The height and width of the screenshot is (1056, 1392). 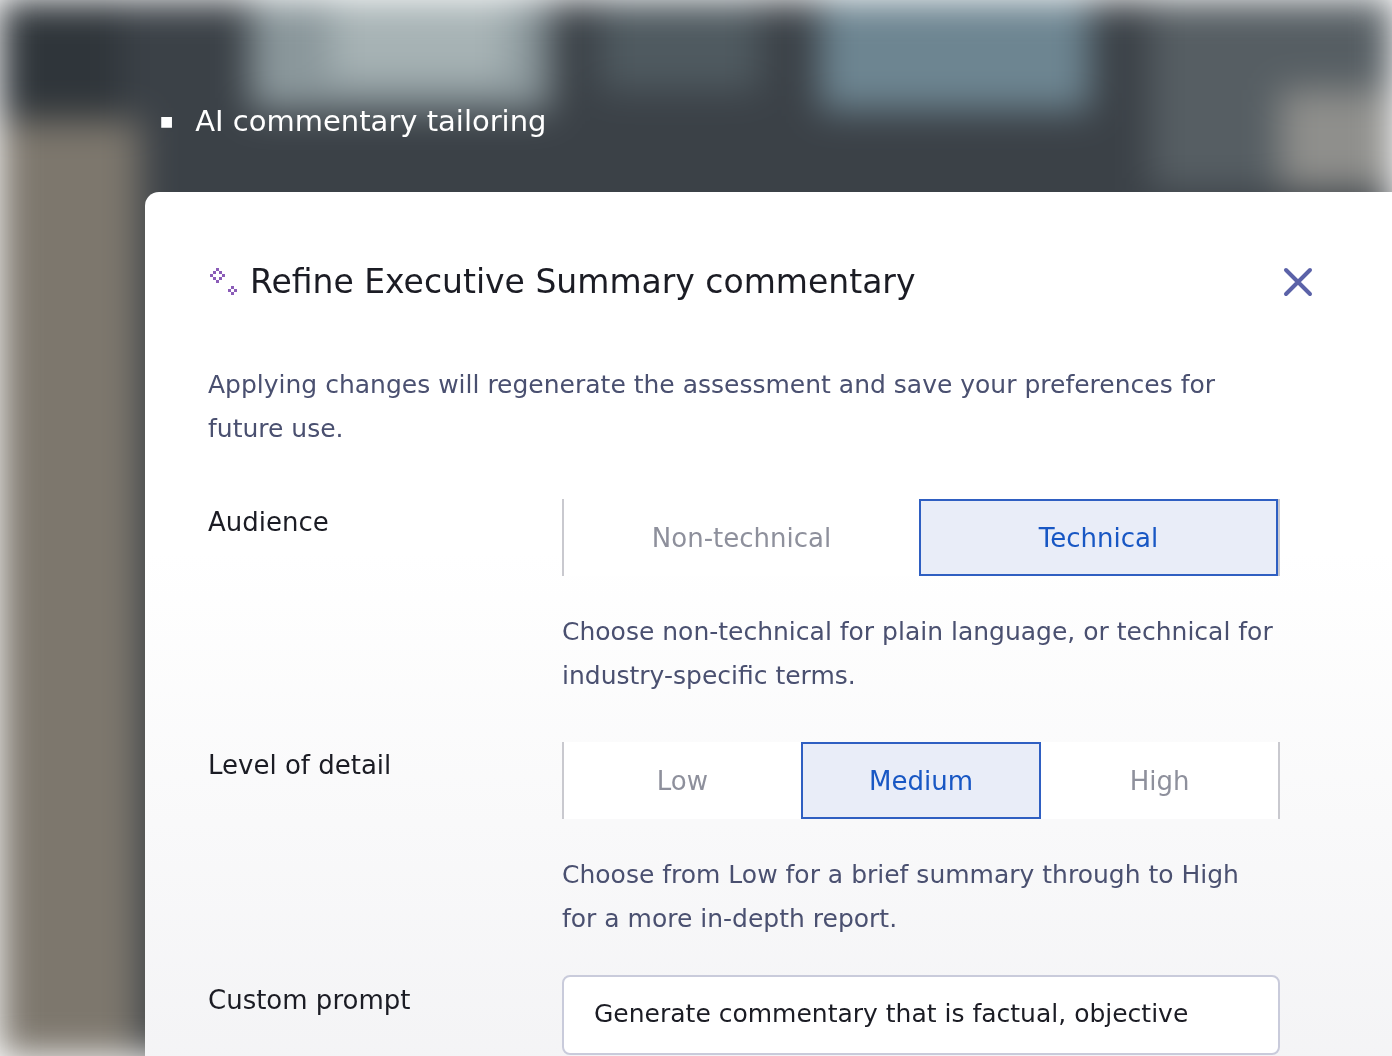 I want to click on dialog-title: Refine Executive Summary commentary, so click(x=583, y=281).